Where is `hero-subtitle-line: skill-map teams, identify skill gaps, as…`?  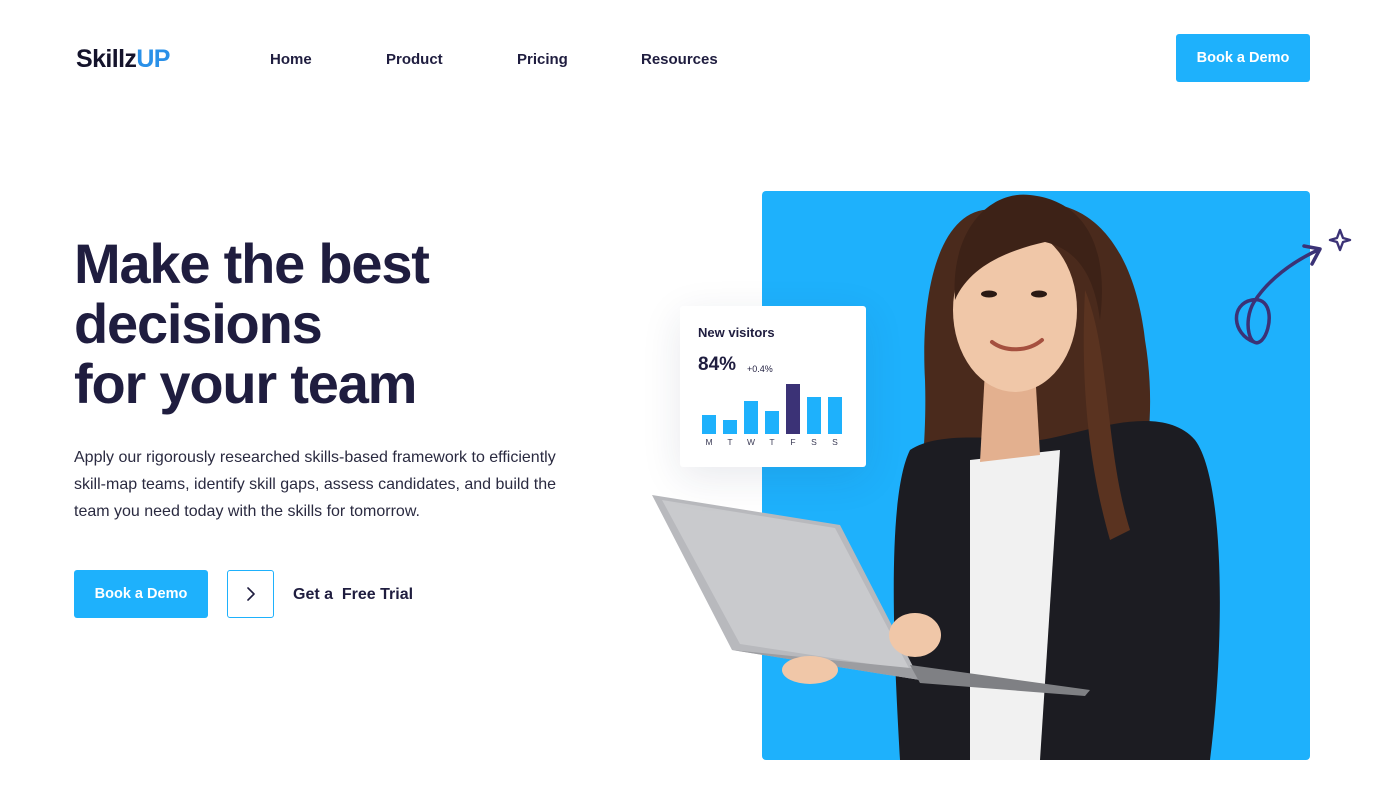 hero-subtitle-line: skill-map teams, identify skill gaps, as… is located at coordinates (315, 484).